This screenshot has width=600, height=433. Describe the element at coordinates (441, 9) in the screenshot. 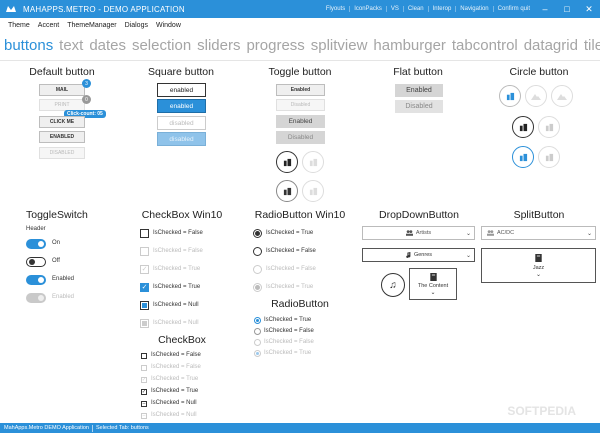

I see `cmd-interop: Interop` at that location.